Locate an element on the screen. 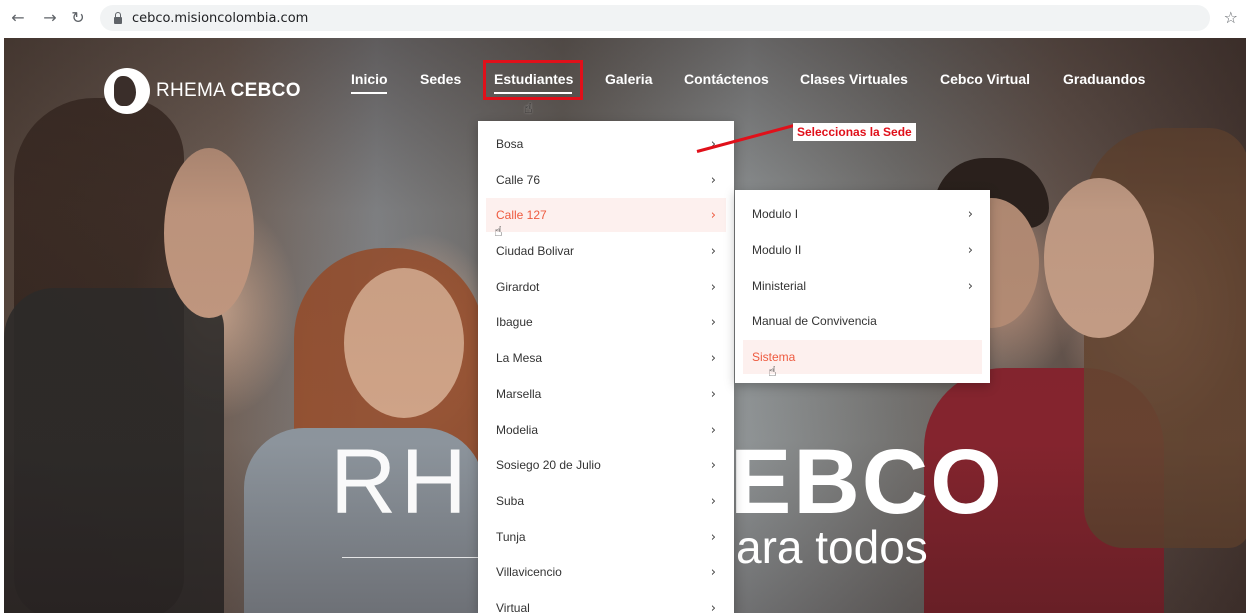  nav-contactenos: Contáctenos is located at coordinates (726, 79).